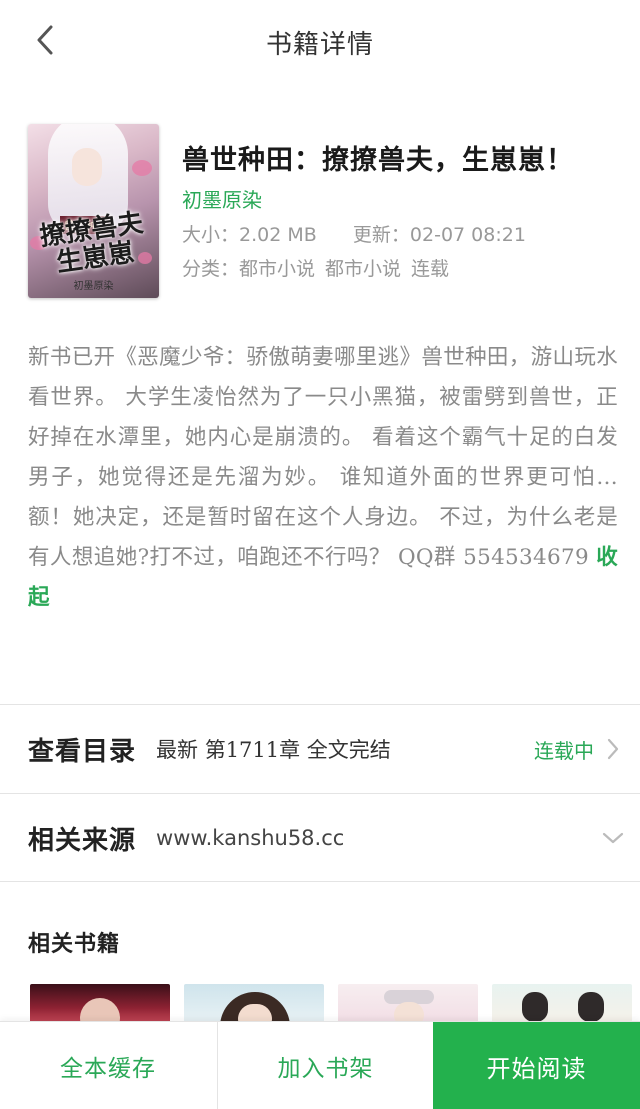 The height and width of the screenshot is (1109, 640). I want to click on book-meta: 大小：2.02 MB 更新：02-07 08:21, so click(354, 233).